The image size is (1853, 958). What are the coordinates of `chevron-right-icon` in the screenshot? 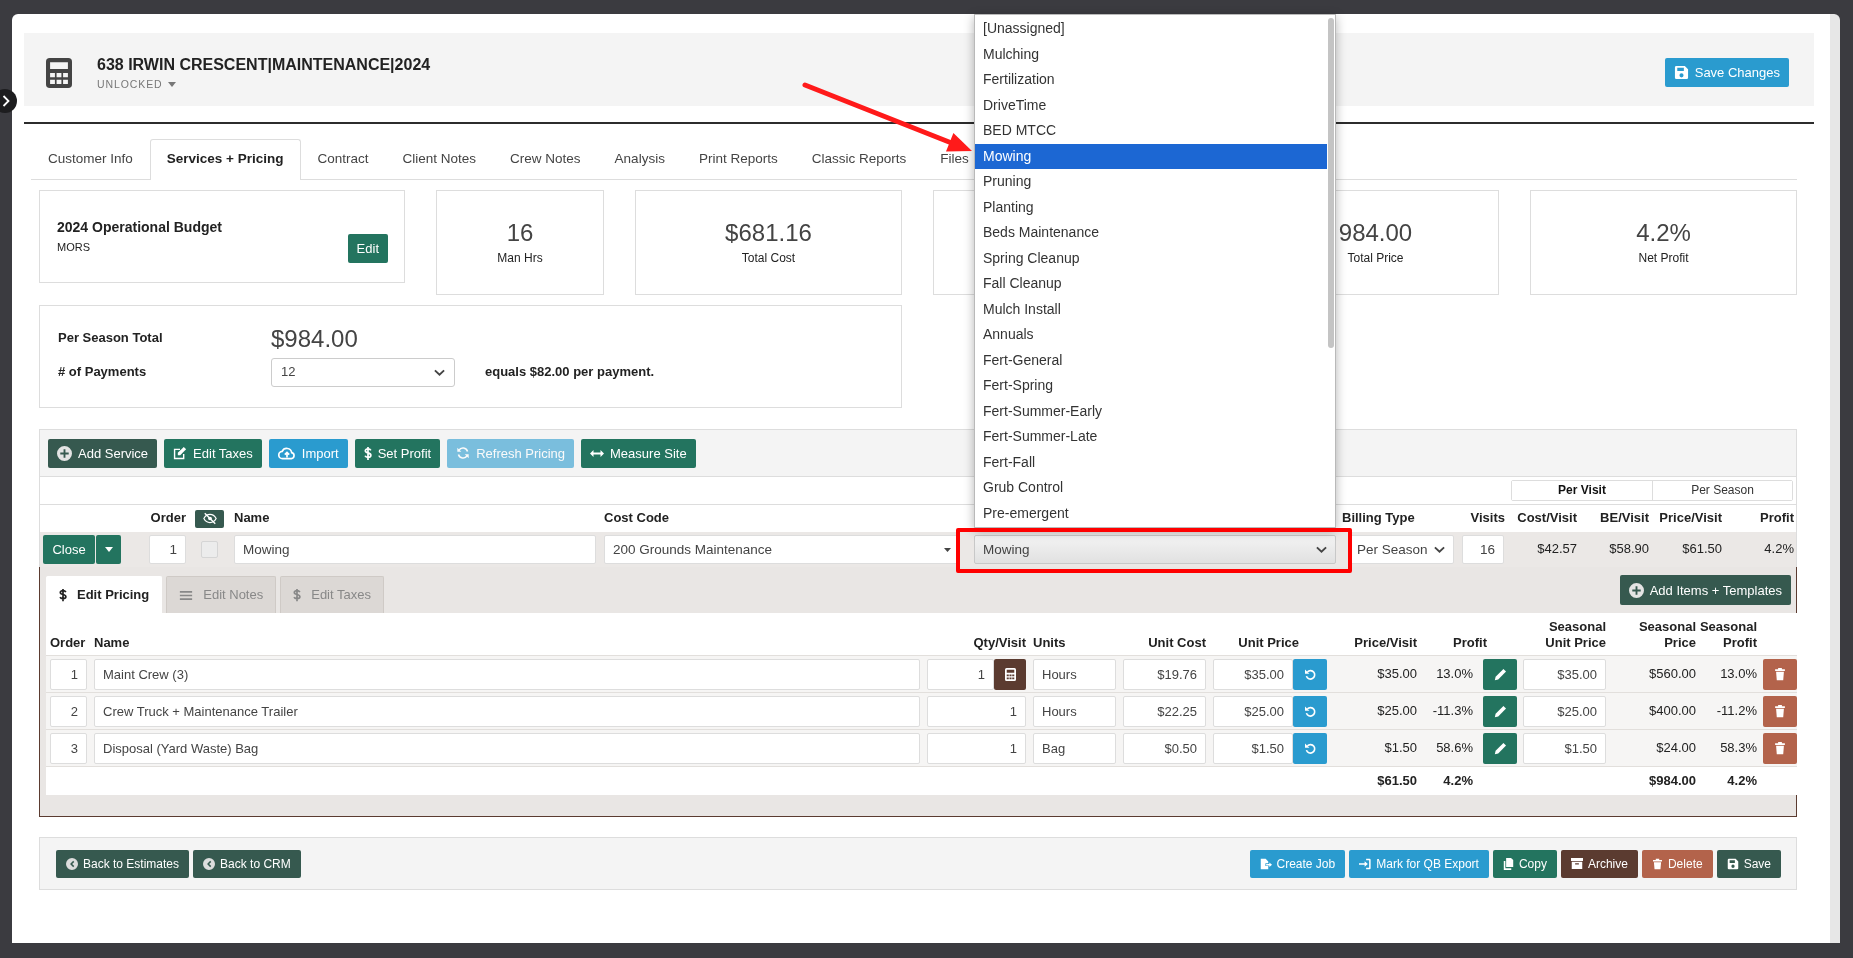 It's located at (8, 101).